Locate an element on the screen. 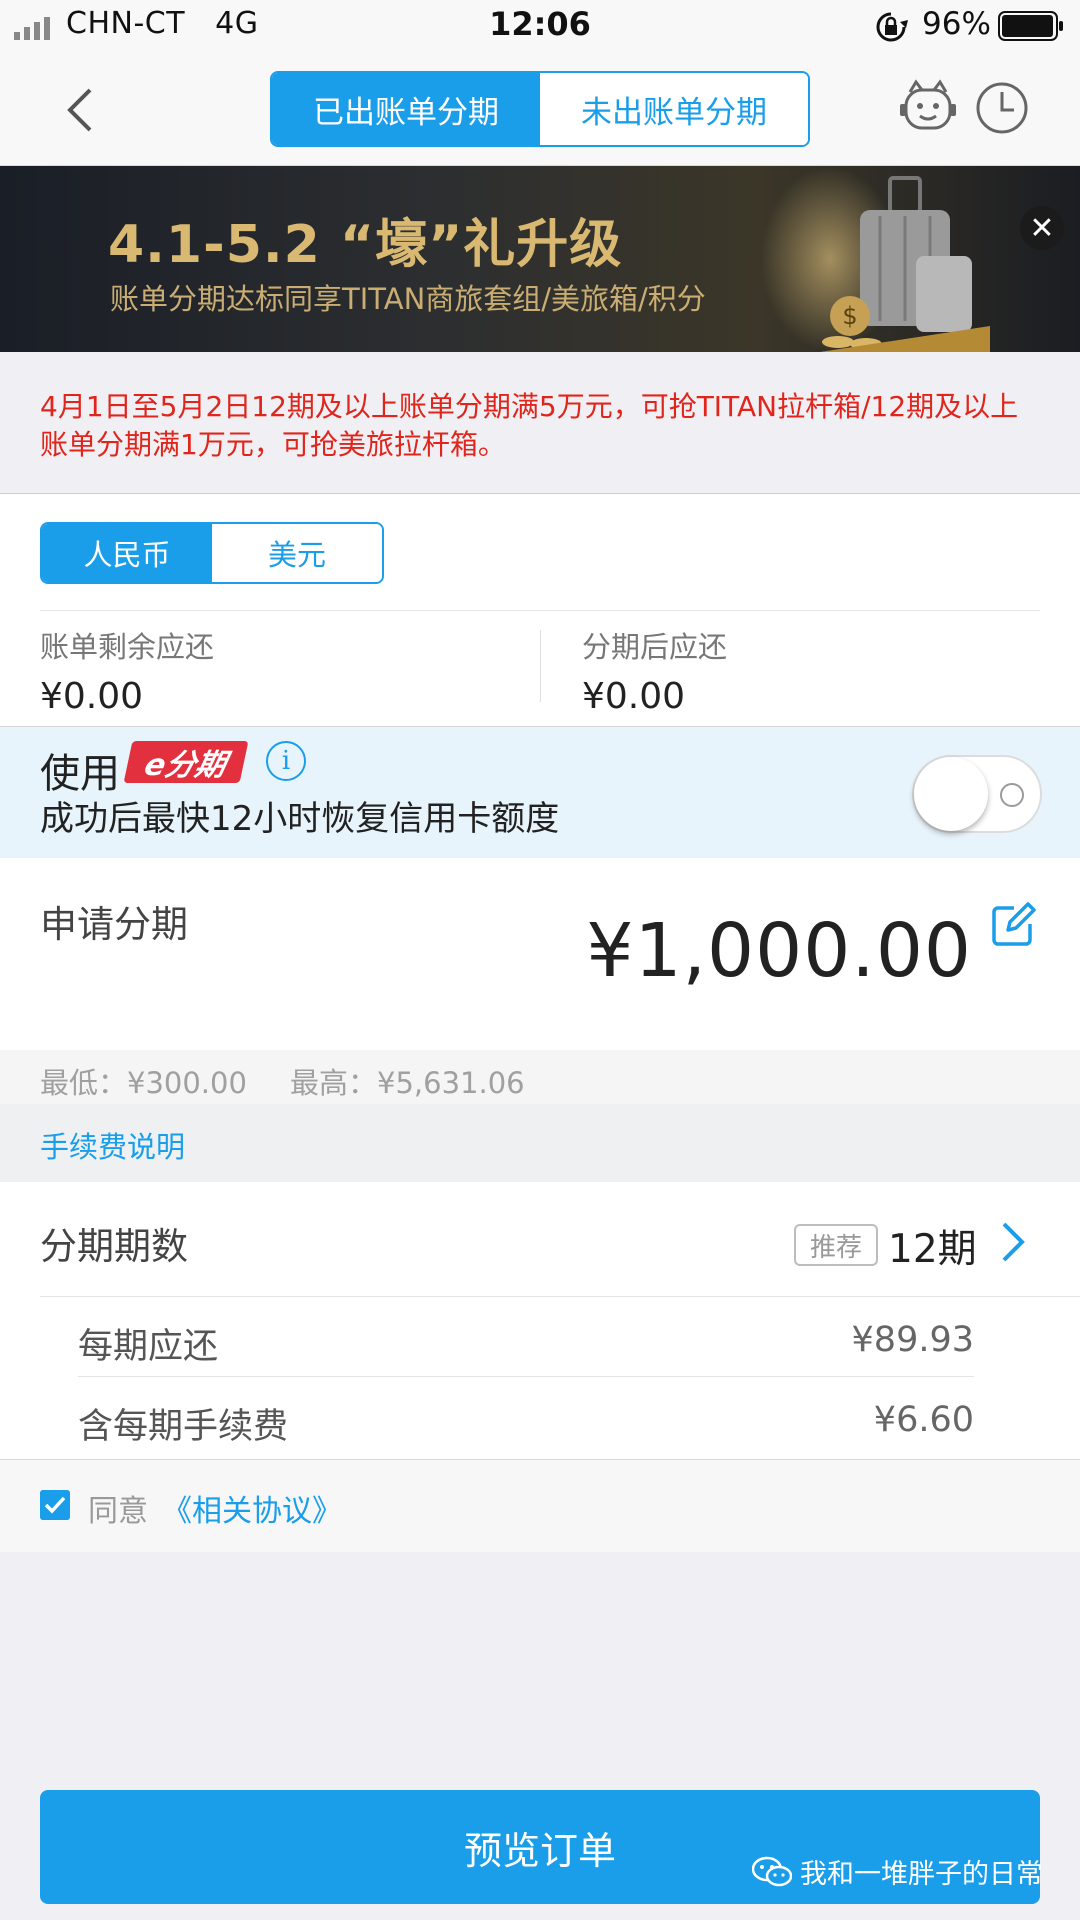 Image resolution: width=1080 pixels, height=1920 pixels. per-period-fee-label: 含每期手续费 is located at coordinates (183, 1427).